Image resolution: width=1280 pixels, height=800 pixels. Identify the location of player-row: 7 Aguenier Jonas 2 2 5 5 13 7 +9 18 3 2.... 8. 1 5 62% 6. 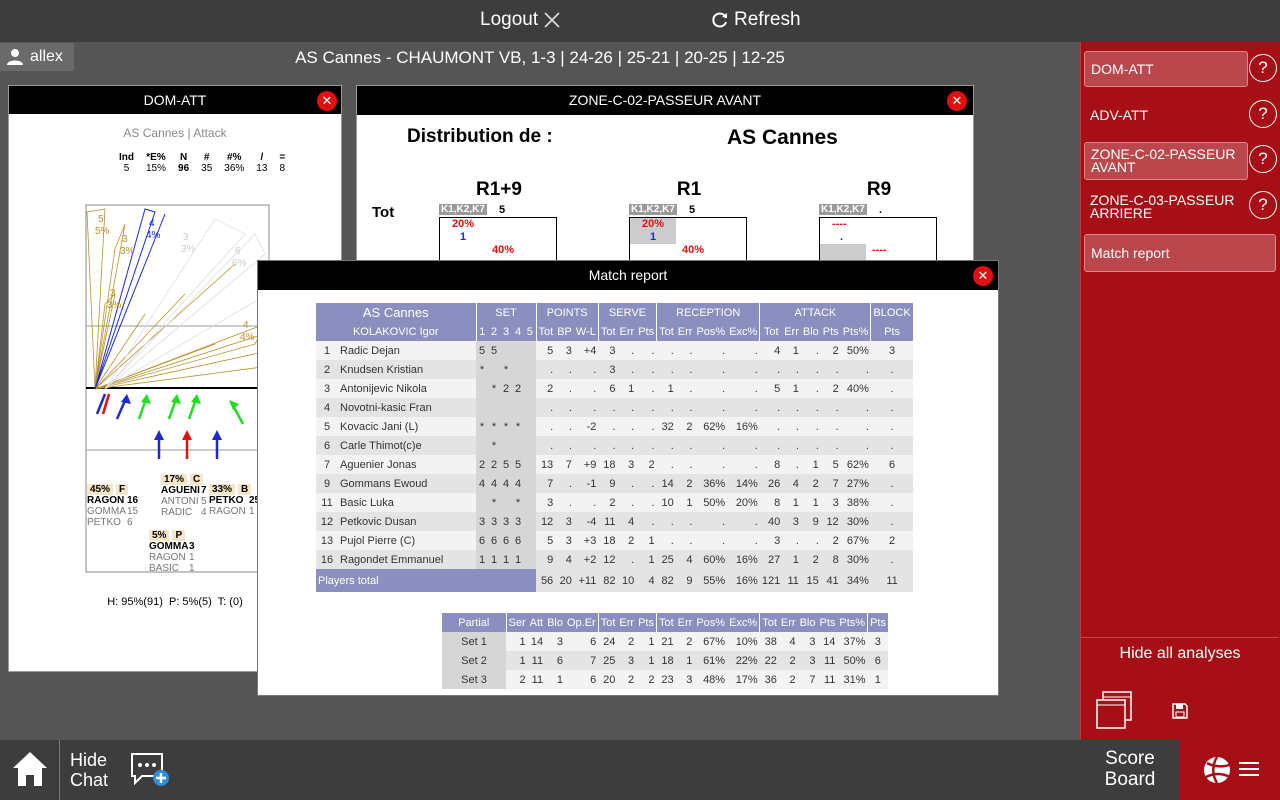
(615, 464).